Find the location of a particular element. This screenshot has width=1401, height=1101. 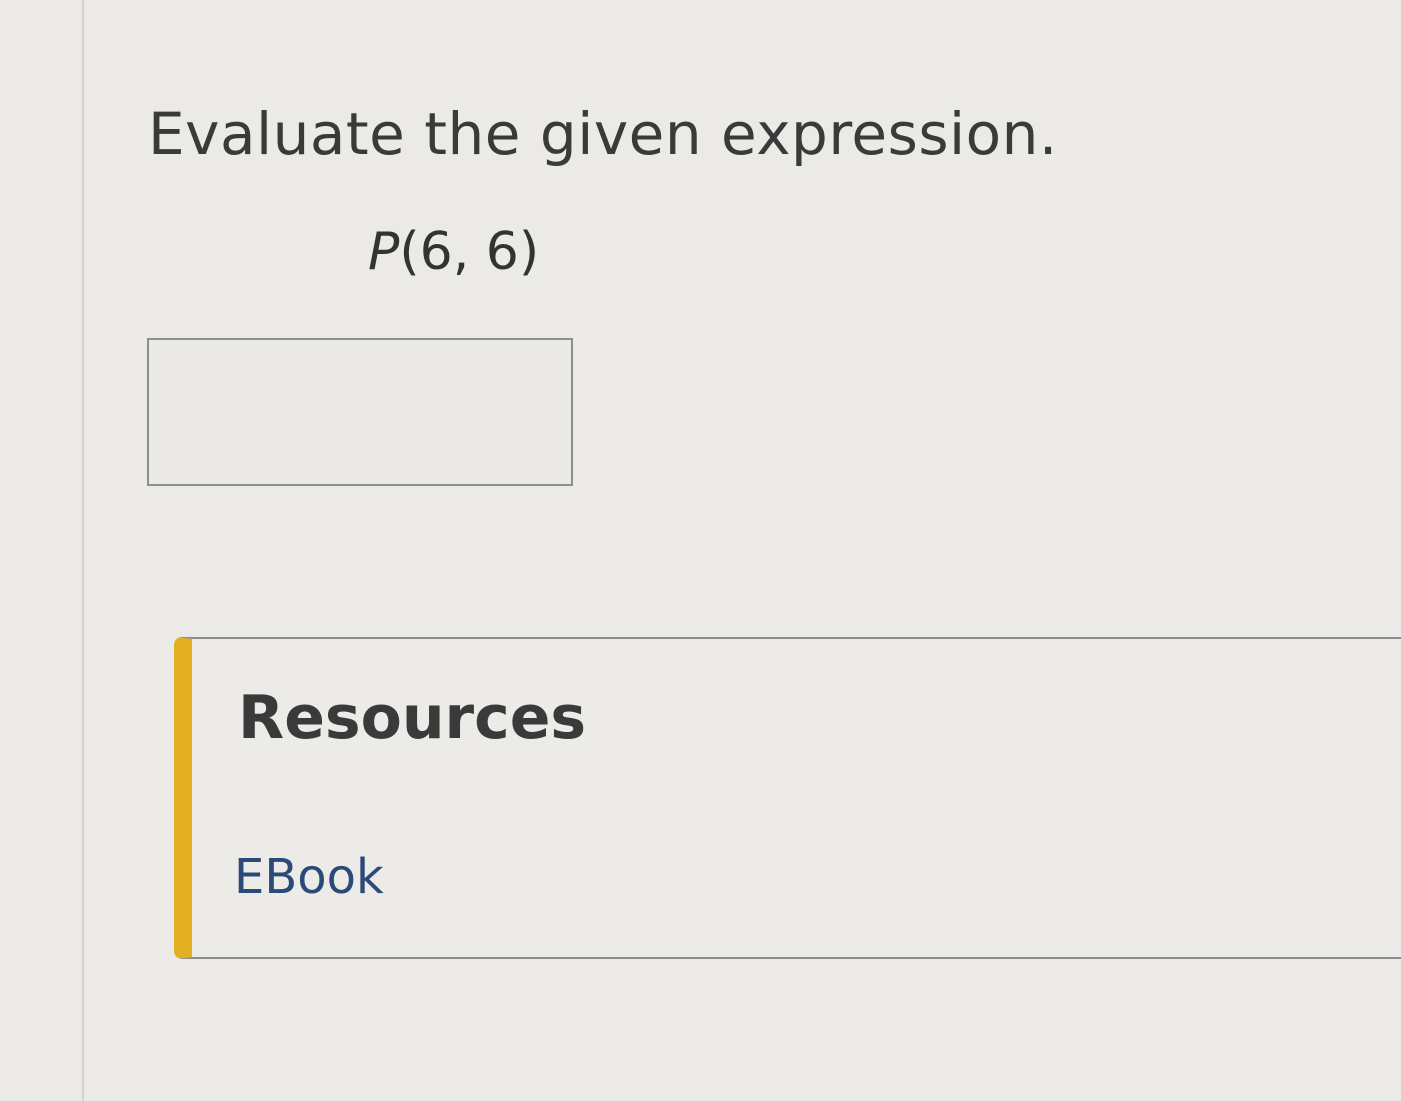

resources-heading: Resources is located at coordinates (412, 718).